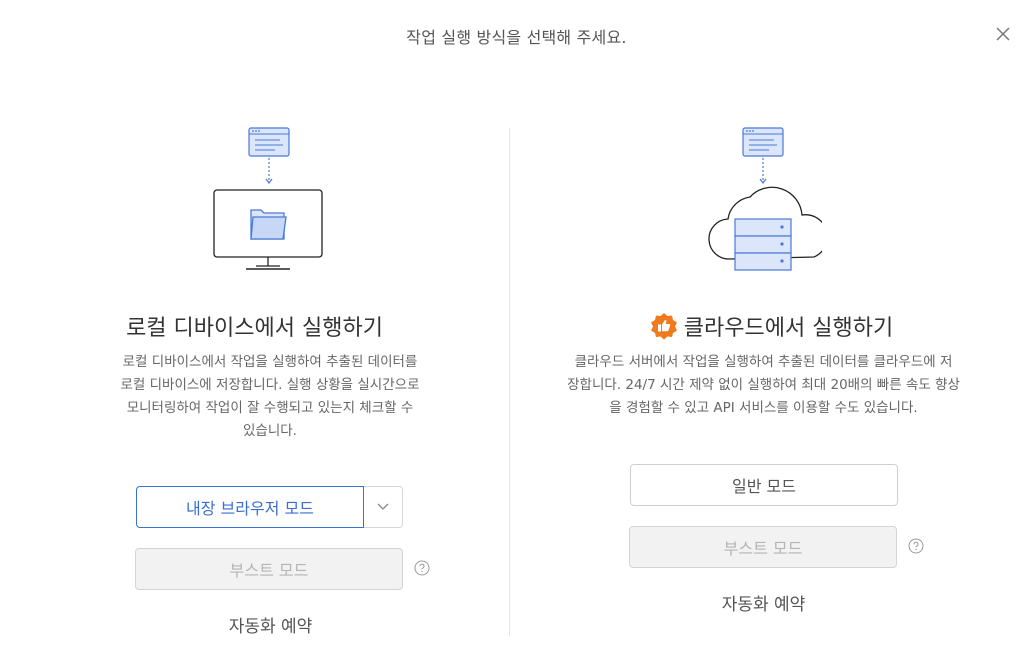 This screenshot has height=669, width=1033. Describe the element at coordinates (270, 624) in the screenshot. I see `local-schedule-link: 자동화 예약` at that location.